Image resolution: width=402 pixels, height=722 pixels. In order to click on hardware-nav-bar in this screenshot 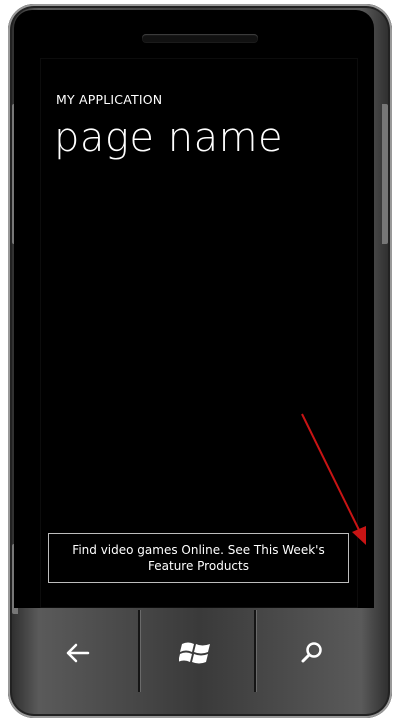, I will do `click(194, 653)`.